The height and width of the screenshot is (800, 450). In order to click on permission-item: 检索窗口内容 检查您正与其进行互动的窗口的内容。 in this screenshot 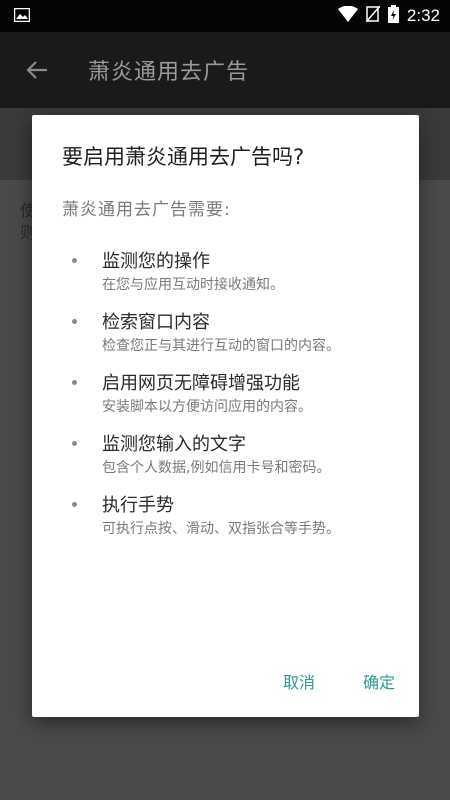, I will do `click(225, 333)`.